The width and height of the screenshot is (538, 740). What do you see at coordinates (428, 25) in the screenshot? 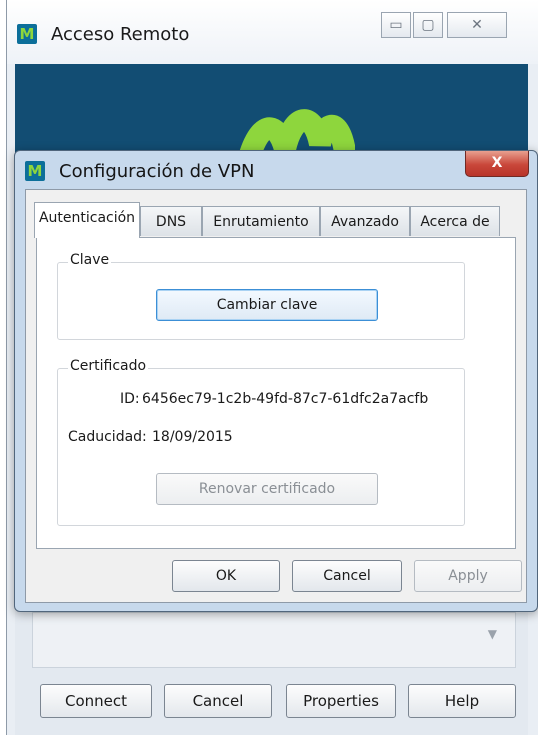
I see `maximize-icon: ▢` at bounding box center [428, 25].